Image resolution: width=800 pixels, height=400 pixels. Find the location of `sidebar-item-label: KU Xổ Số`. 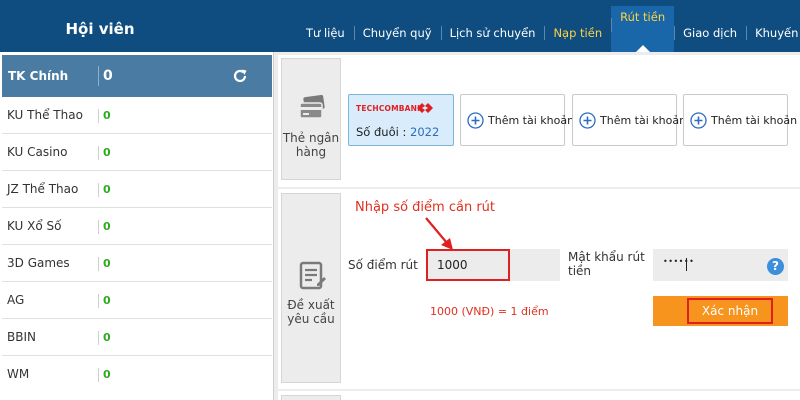

sidebar-item-label: KU Xổ Số is located at coordinates (34, 226).